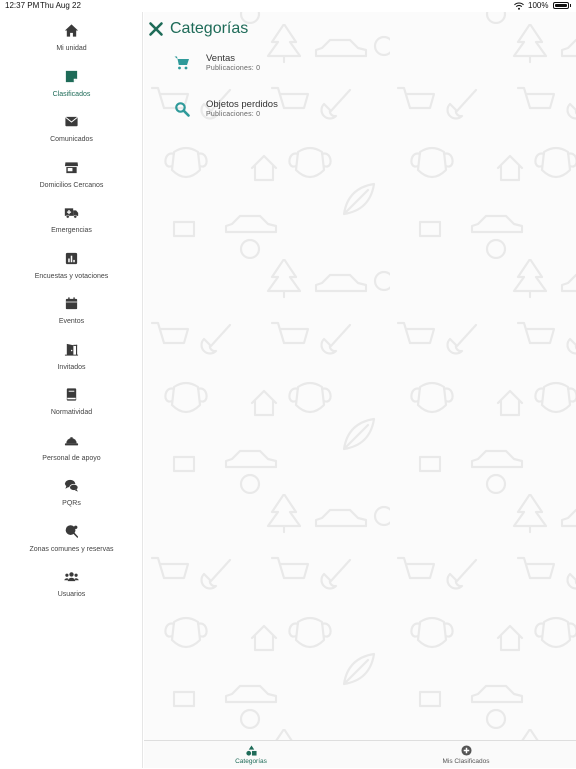 Image resolution: width=576 pixels, height=769 pixels. Describe the element at coordinates (182, 109) in the screenshot. I see `search-icon` at that location.